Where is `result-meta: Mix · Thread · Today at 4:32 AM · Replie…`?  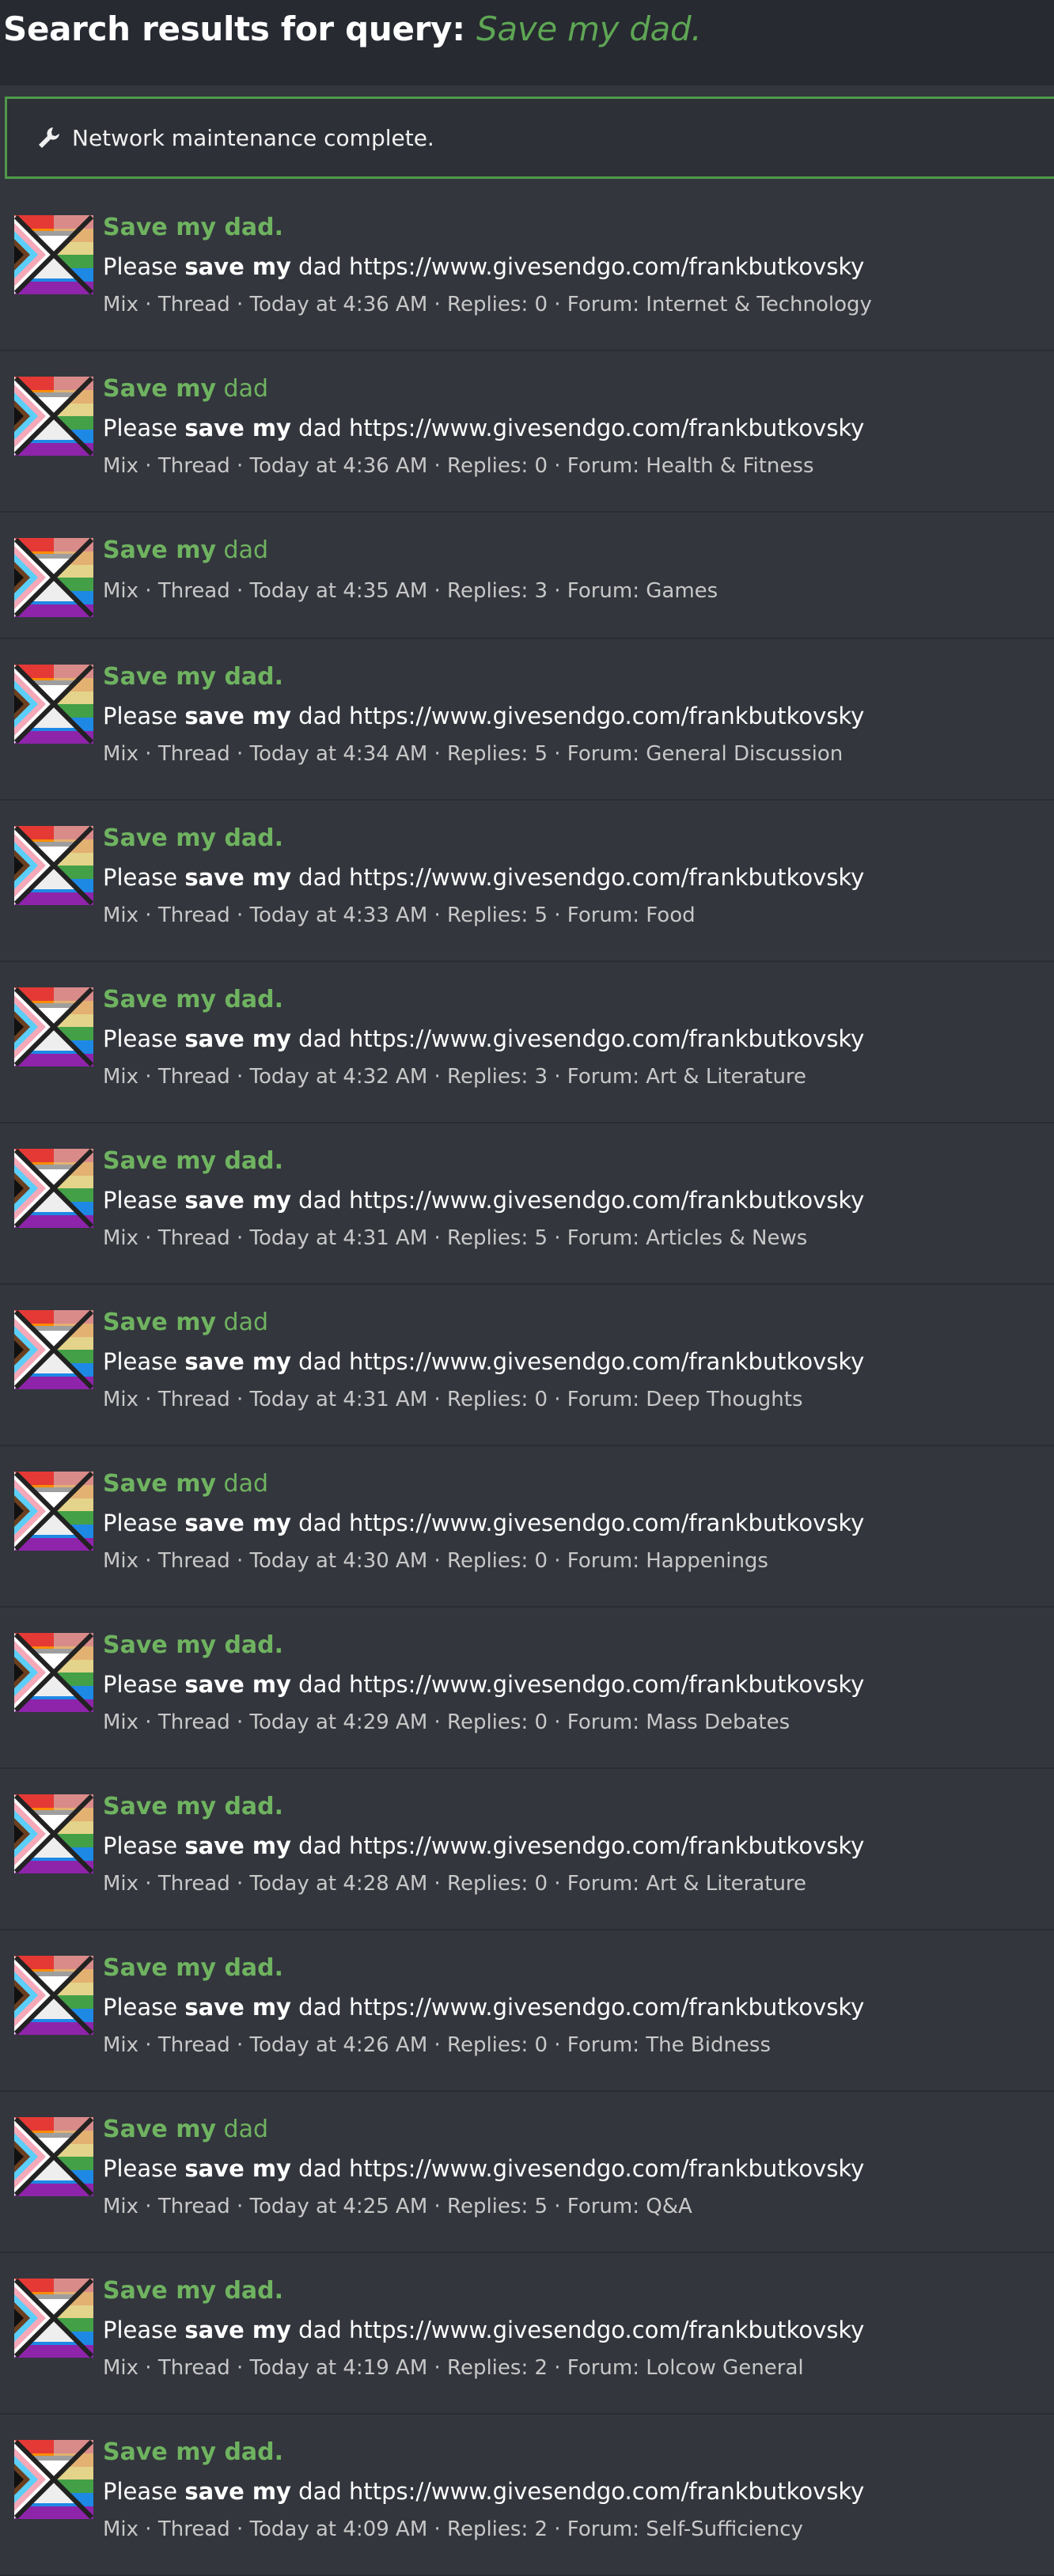
result-meta: Mix · Thread · Today at 4:32 AM · Replie… is located at coordinates (455, 1077).